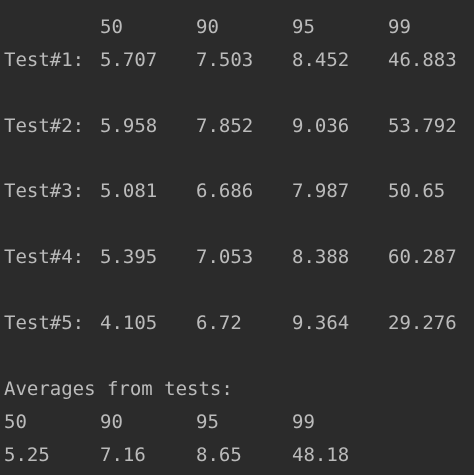  Describe the element at coordinates (111, 27) in the screenshot. I see `percentile-header-50: 50` at that location.